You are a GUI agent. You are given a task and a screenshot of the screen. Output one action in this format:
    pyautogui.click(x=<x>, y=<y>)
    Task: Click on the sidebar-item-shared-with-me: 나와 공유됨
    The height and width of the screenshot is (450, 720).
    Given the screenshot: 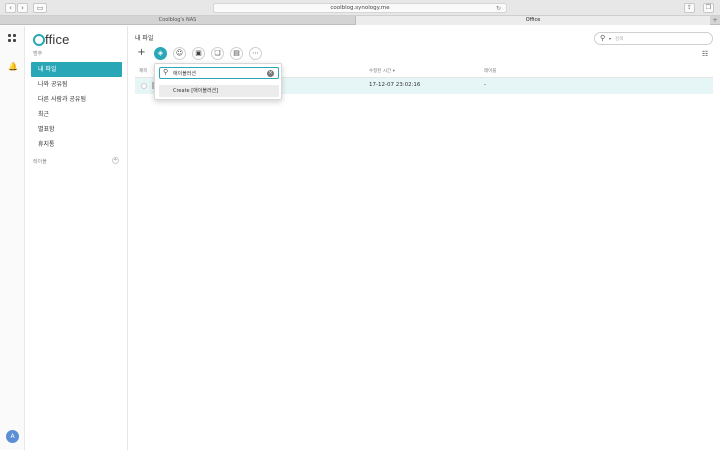 What is the action you would take?
    pyautogui.click(x=76, y=84)
    